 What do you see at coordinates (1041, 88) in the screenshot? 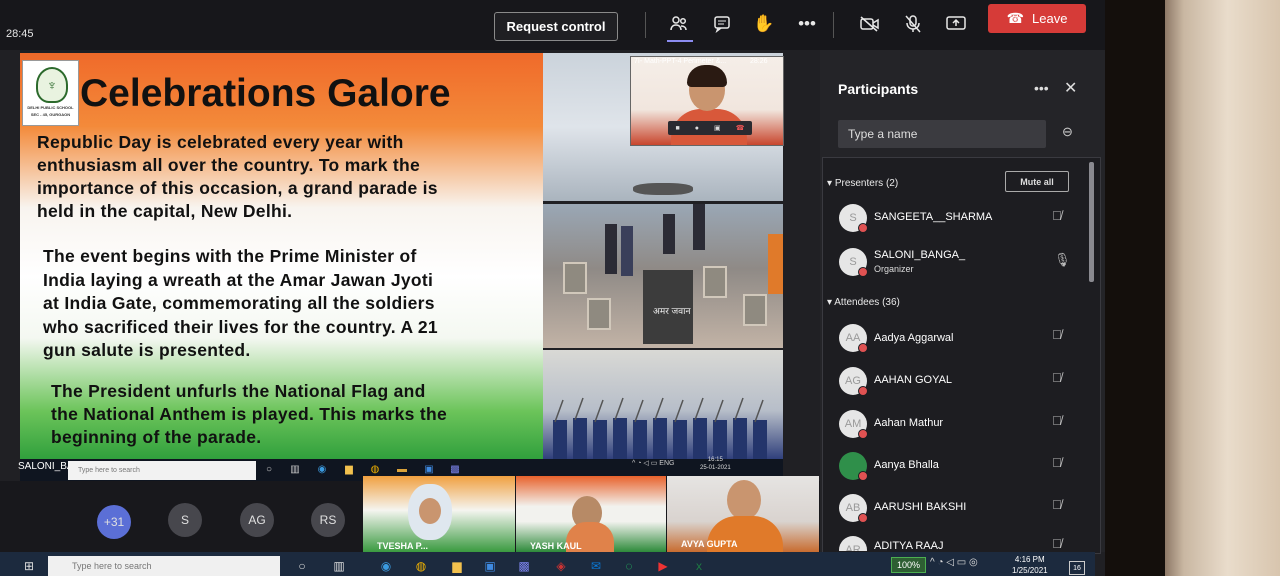
I see `more-options-icon: •••` at bounding box center [1041, 88].